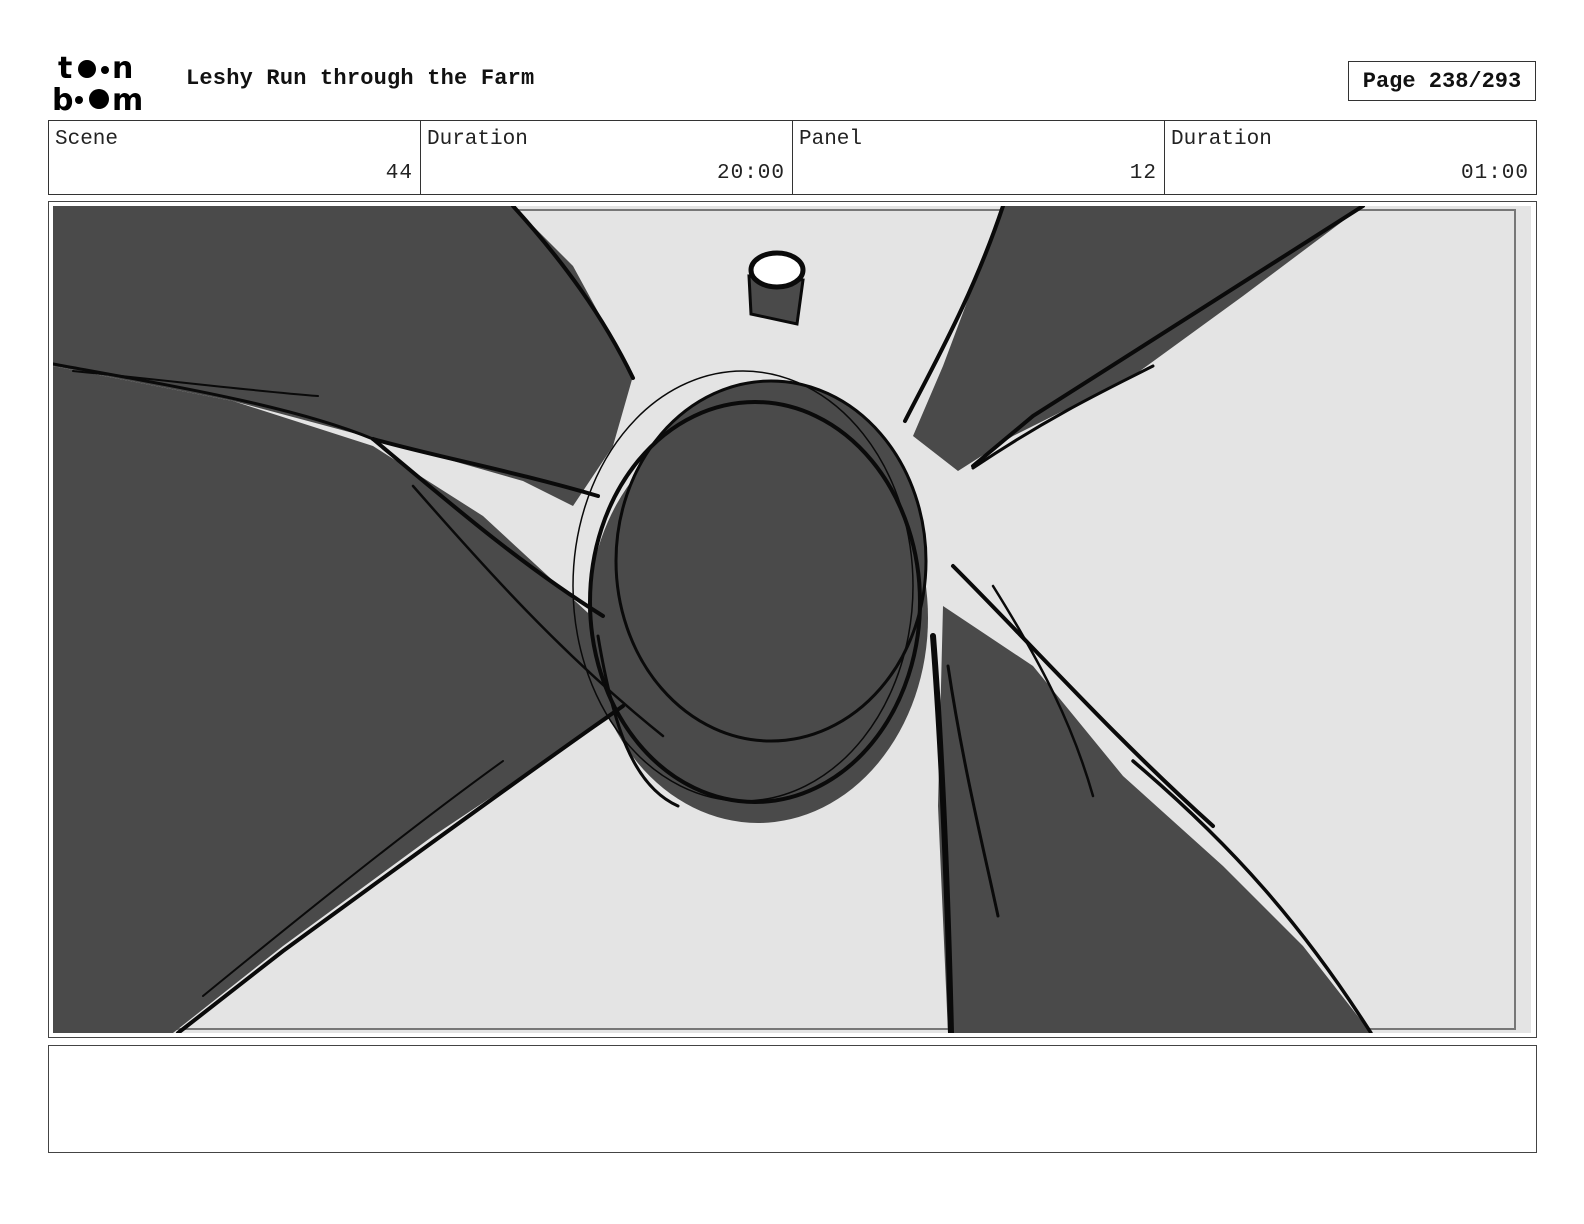  Describe the element at coordinates (607, 157) in the screenshot. I see `scene-duration-cell: Duration 20:00` at that location.